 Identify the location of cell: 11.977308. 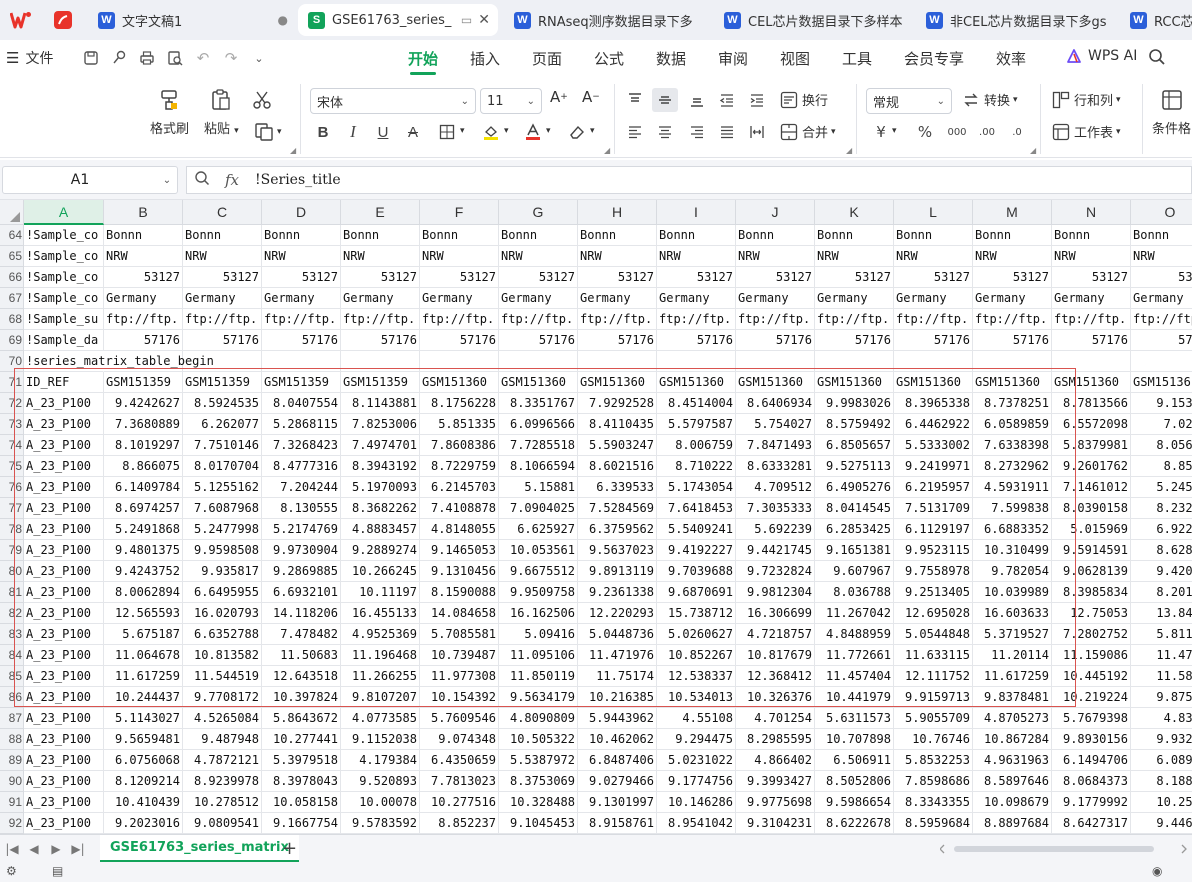
(459, 676).